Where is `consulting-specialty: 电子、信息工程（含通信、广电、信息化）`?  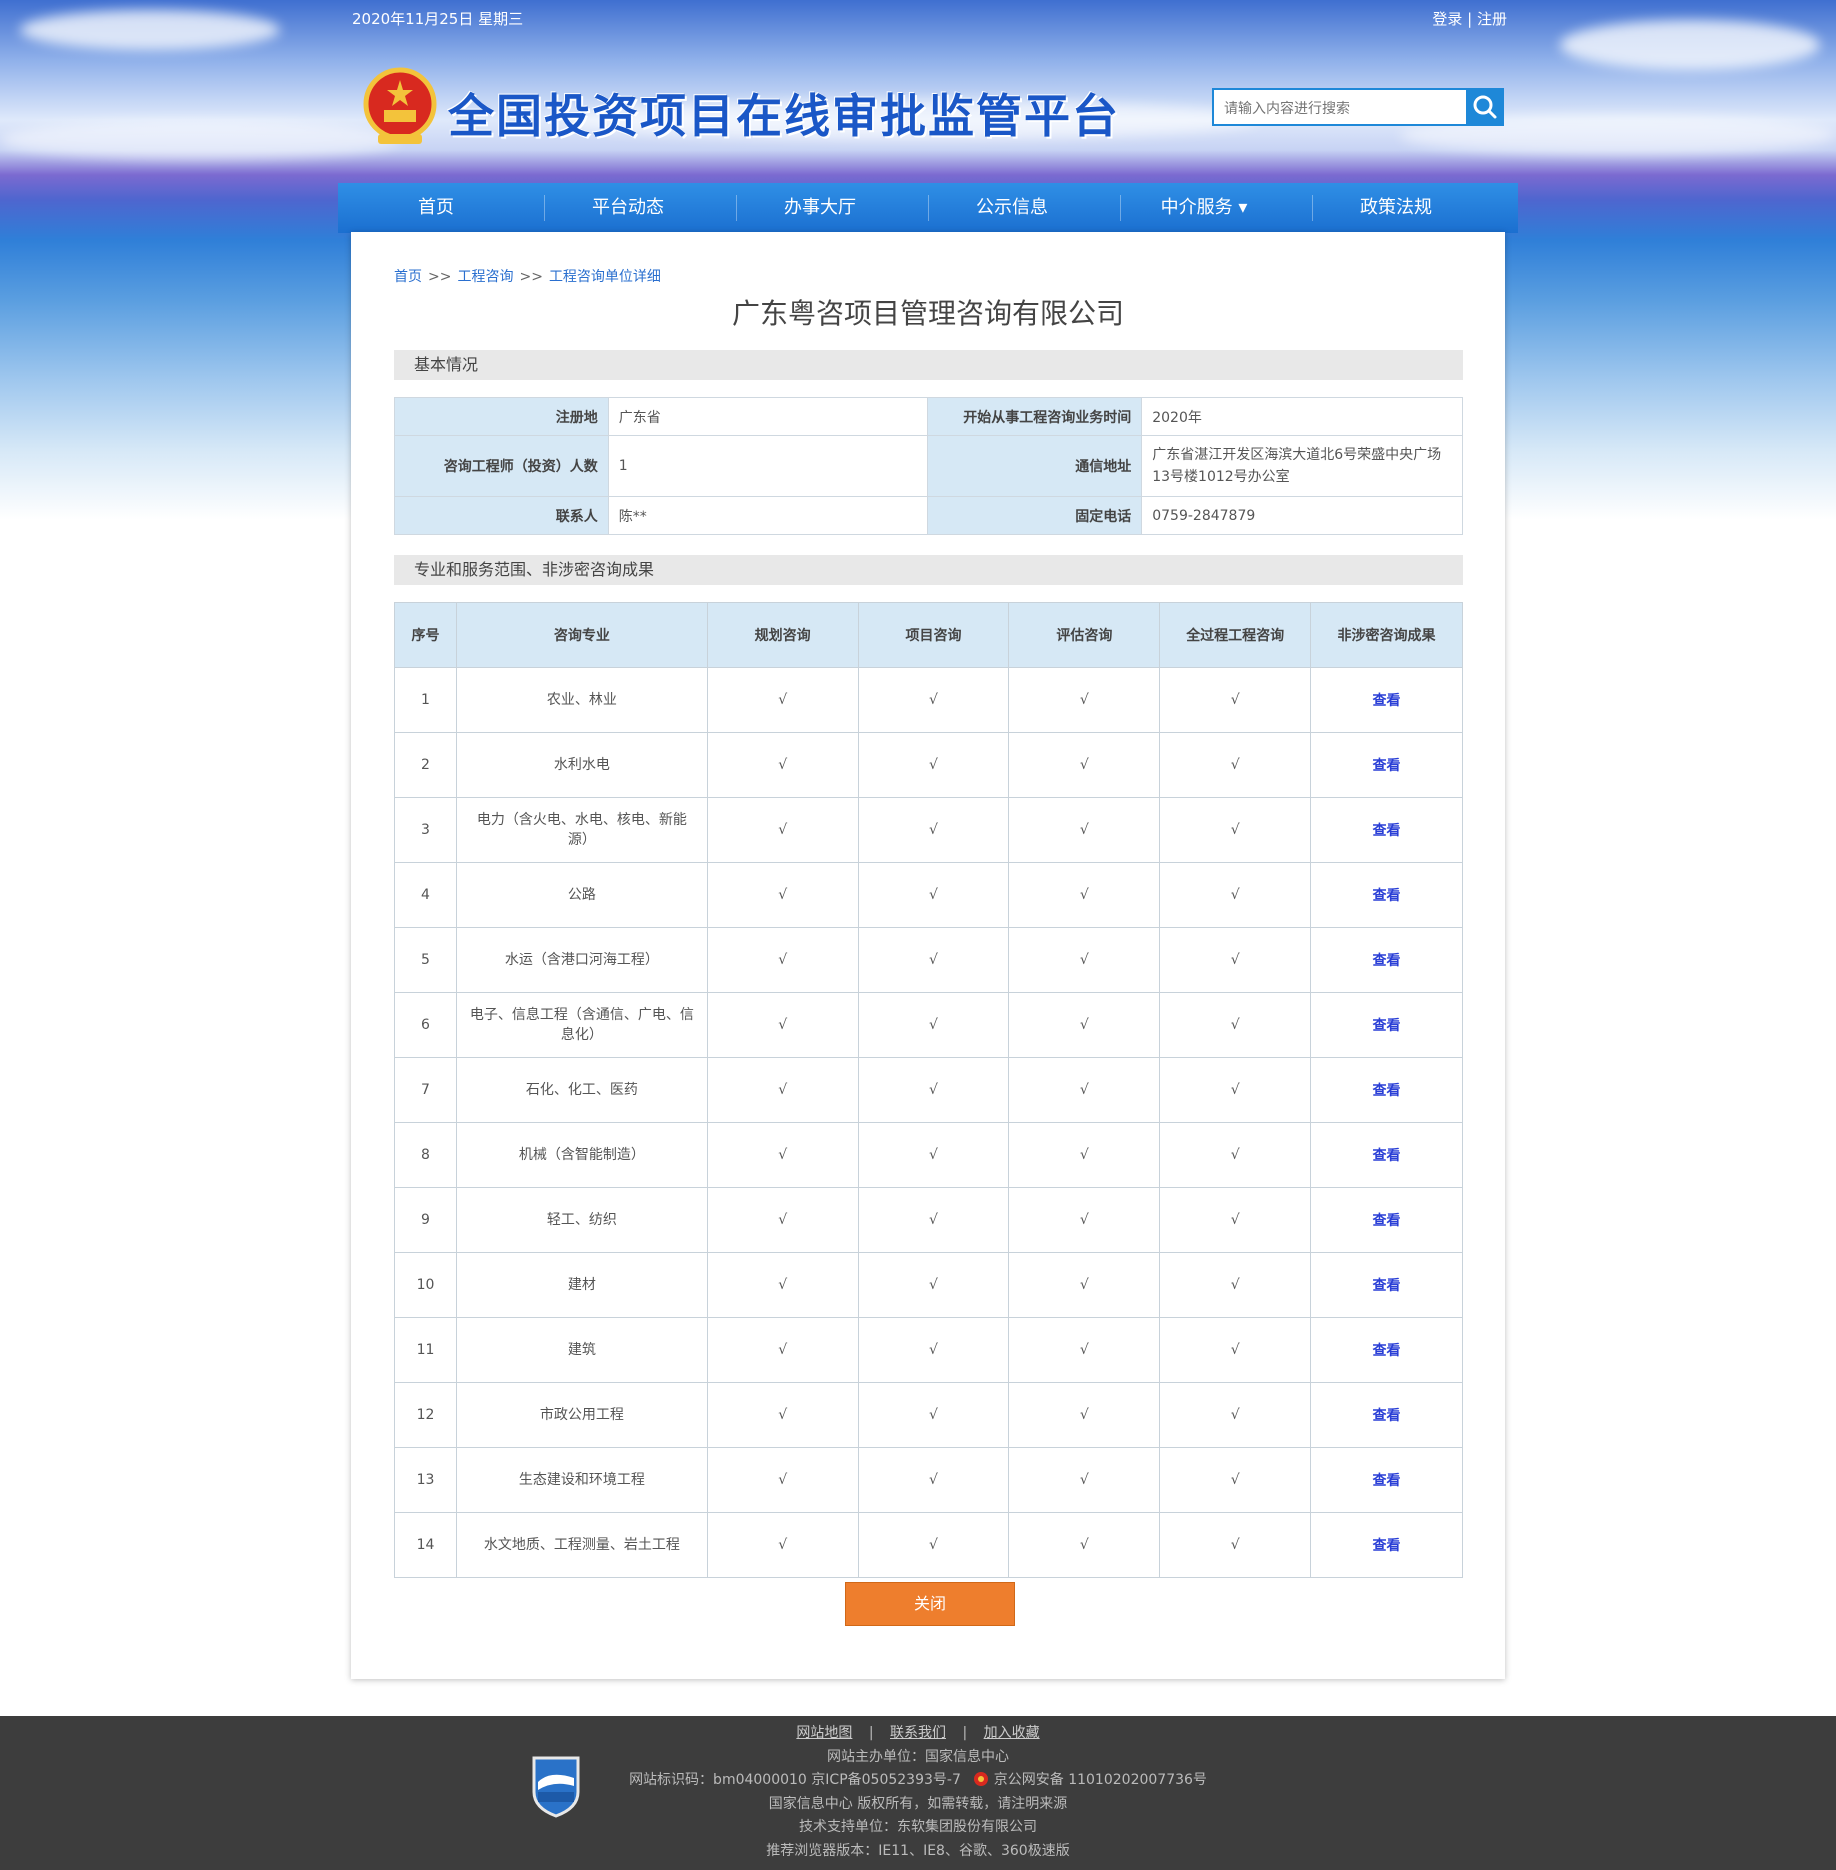
consulting-specialty: 电子、信息工程（含通信、广电、信息化） is located at coordinates (581, 1025).